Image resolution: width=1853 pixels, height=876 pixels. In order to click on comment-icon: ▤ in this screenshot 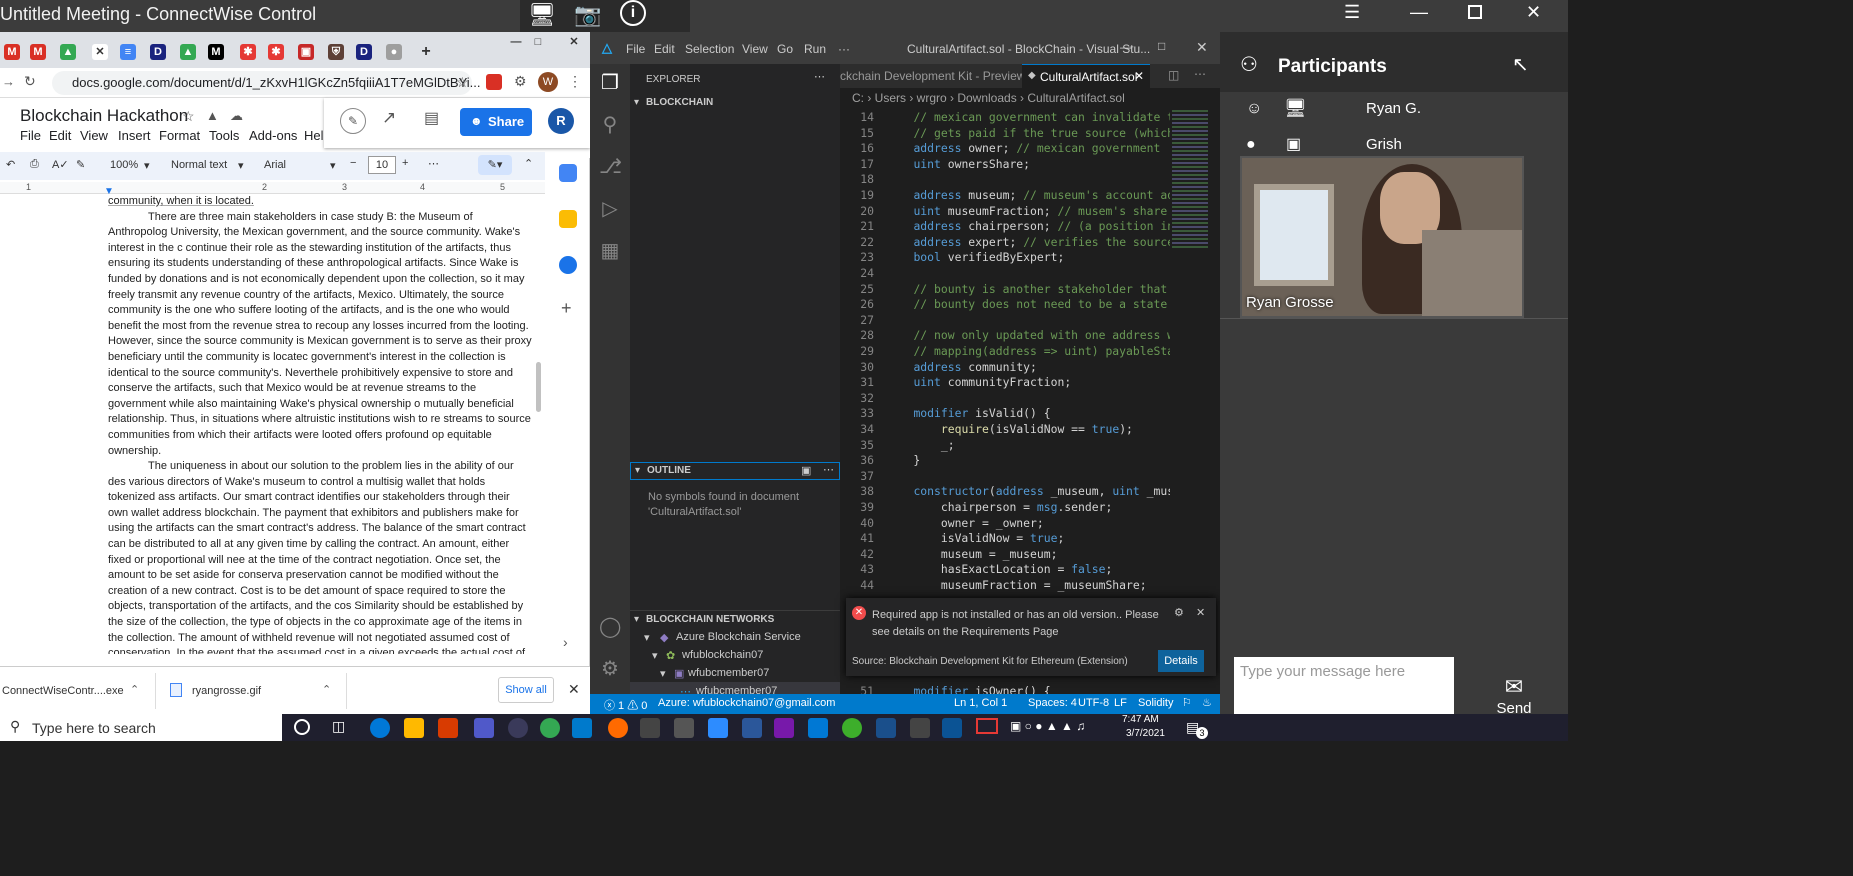, I will do `click(431, 118)`.